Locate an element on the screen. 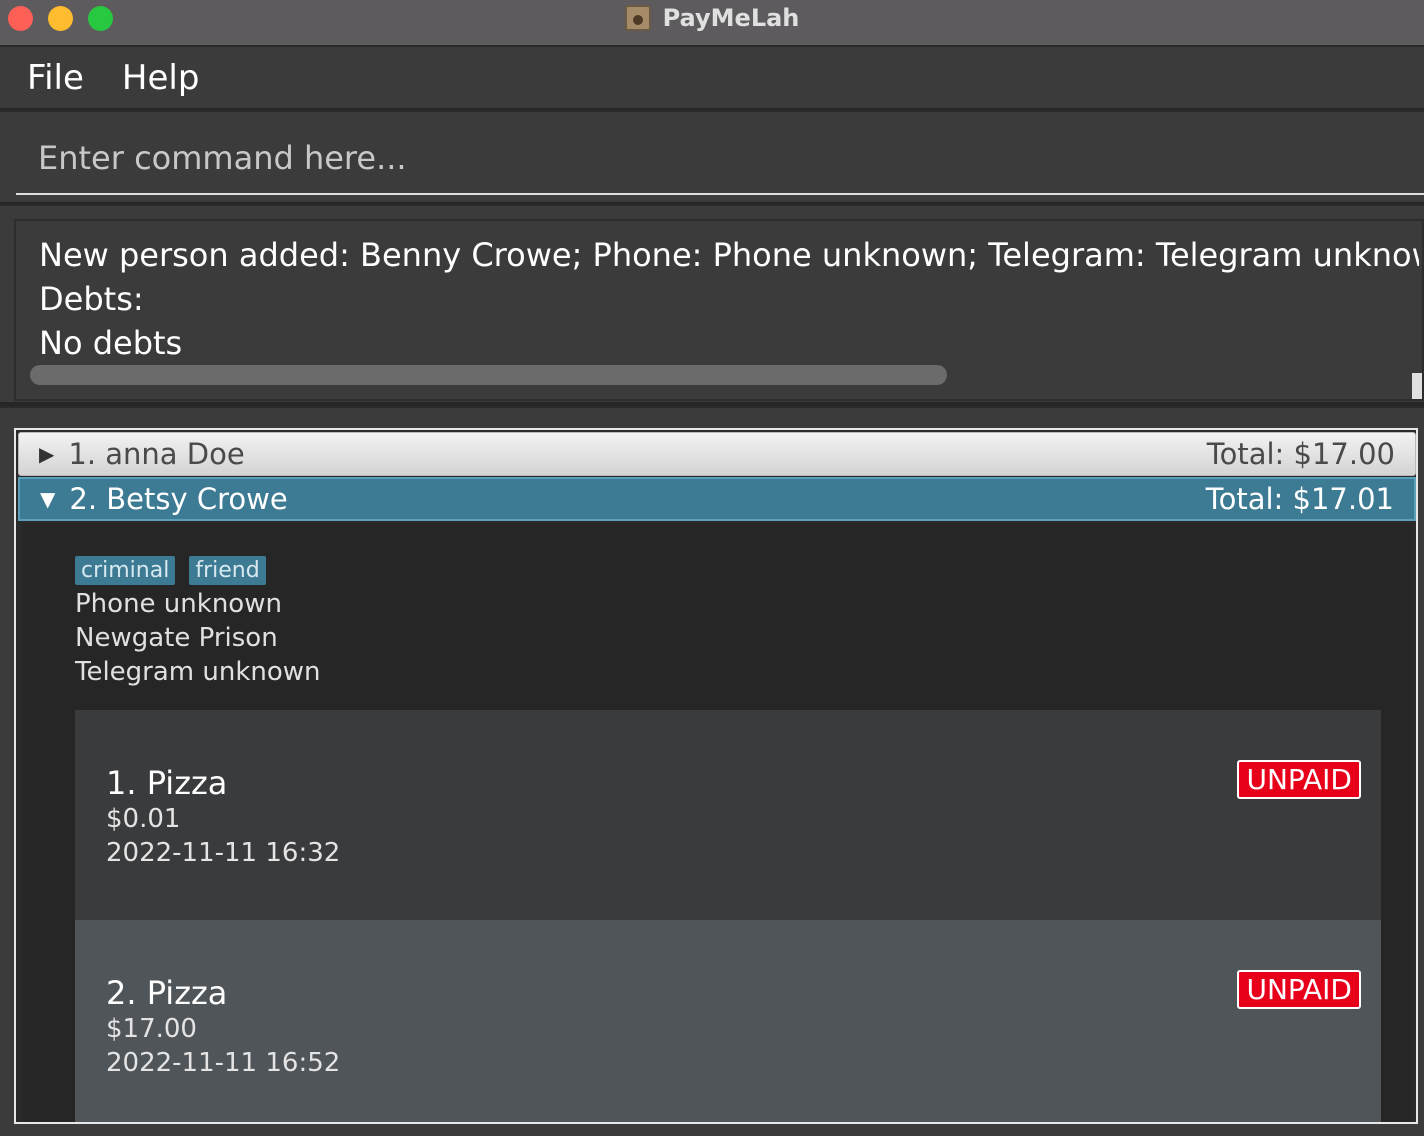 This screenshot has width=1424, height=1136. menu-help: Help is located at coordinates (161, 78).